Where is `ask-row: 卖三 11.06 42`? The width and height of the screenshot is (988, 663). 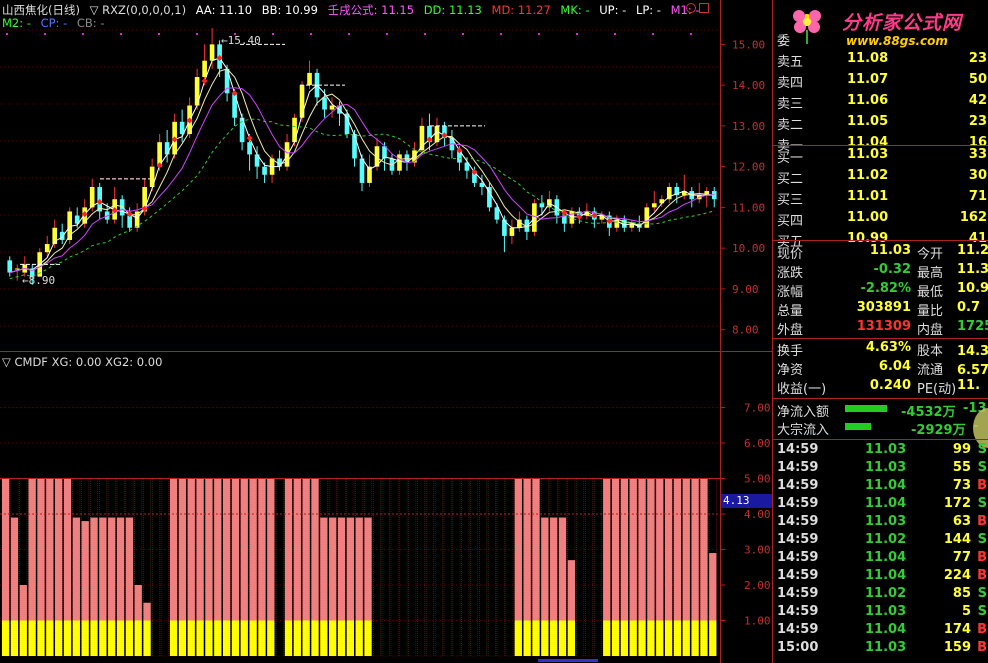 ask-row: 卖三 11.06 42 is located at coordinates (880, 102).